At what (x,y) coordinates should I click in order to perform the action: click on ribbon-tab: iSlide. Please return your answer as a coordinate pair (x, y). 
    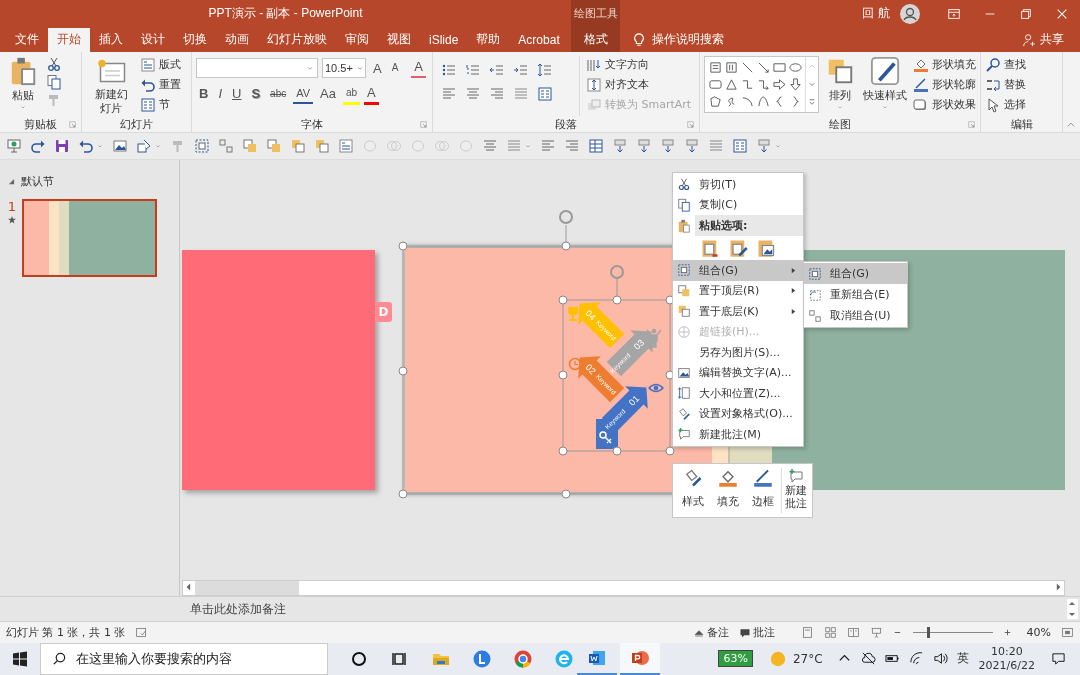
    Looking at the image, I should click on (444, 39).